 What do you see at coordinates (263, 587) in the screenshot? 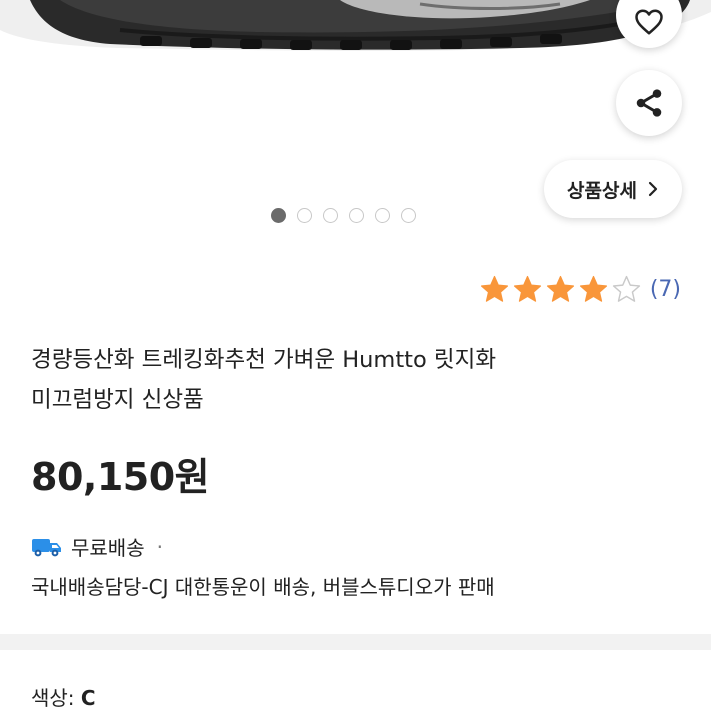
I see `shipping-description: 국내배송담당-CJ 대한통운이 배송, 버블스튜디오가 판매` at bounding box center [263, 587].